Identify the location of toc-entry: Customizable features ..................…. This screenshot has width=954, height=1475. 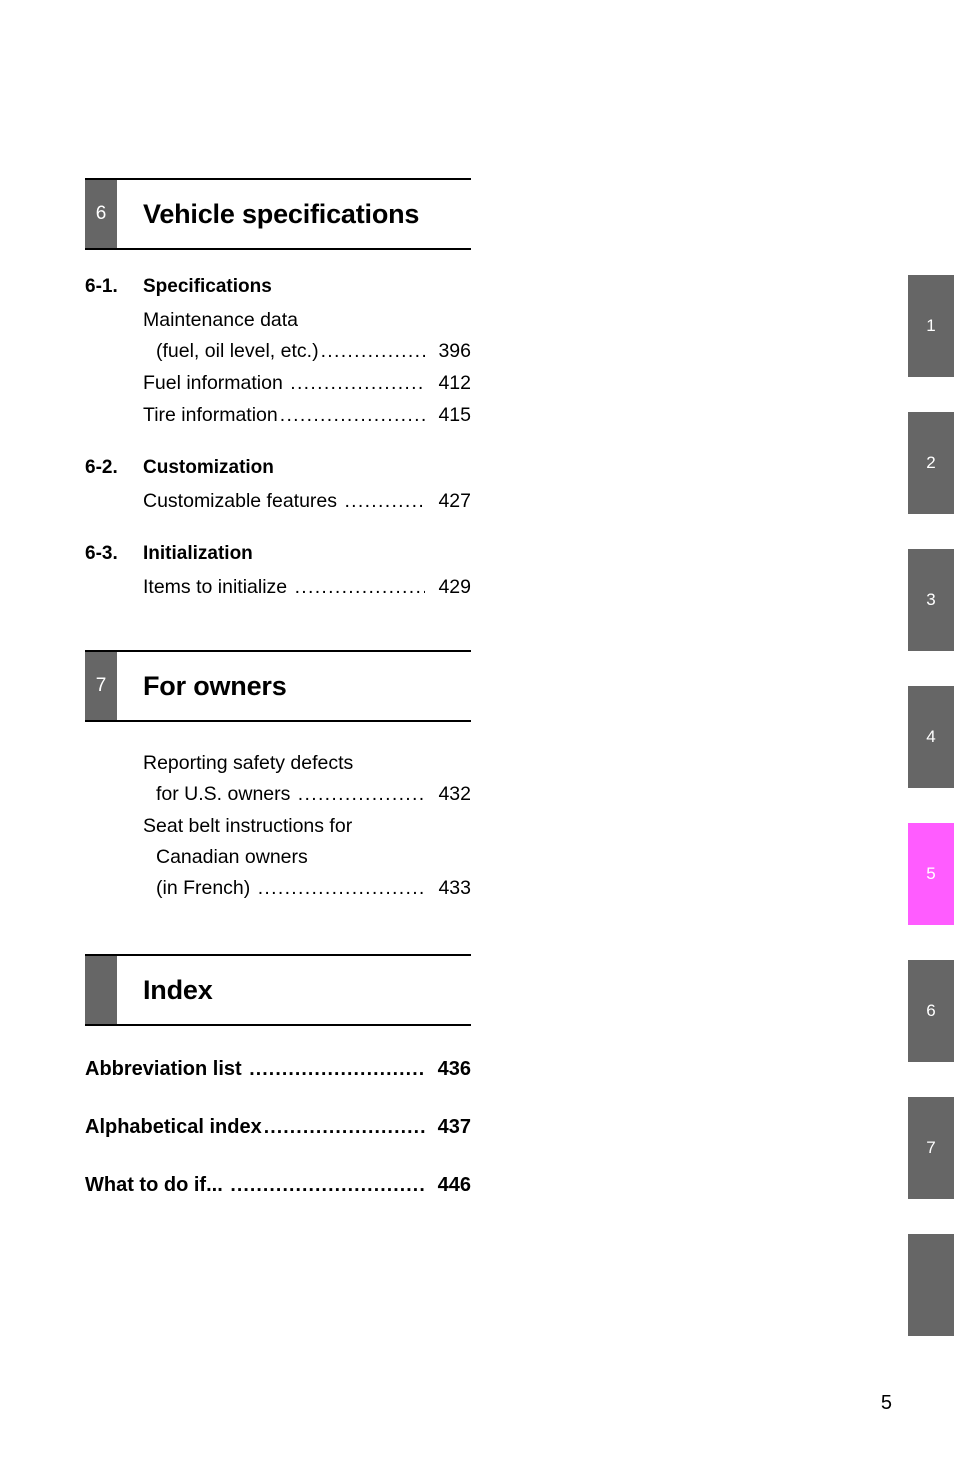
(278, 501).